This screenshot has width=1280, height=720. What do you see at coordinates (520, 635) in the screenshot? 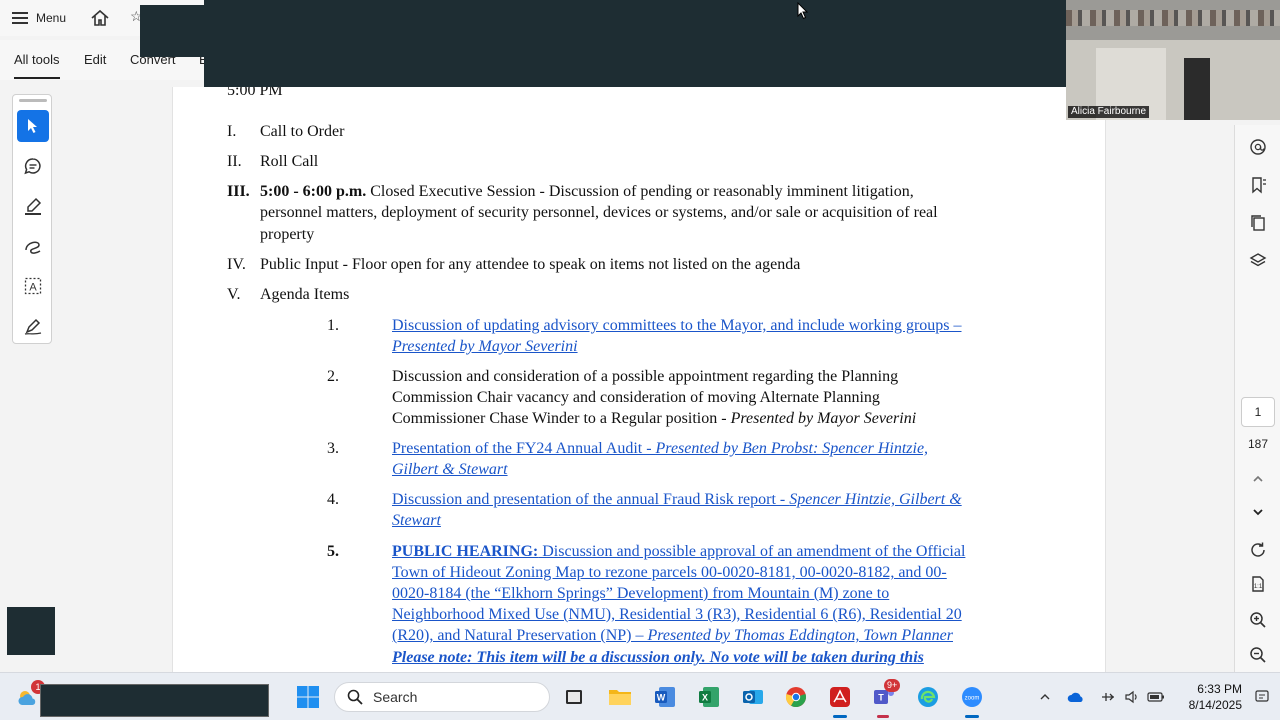
I see `agenda-link-part: (R20), and Natural Preservation (NP) –` at bounding box center [520, 635].